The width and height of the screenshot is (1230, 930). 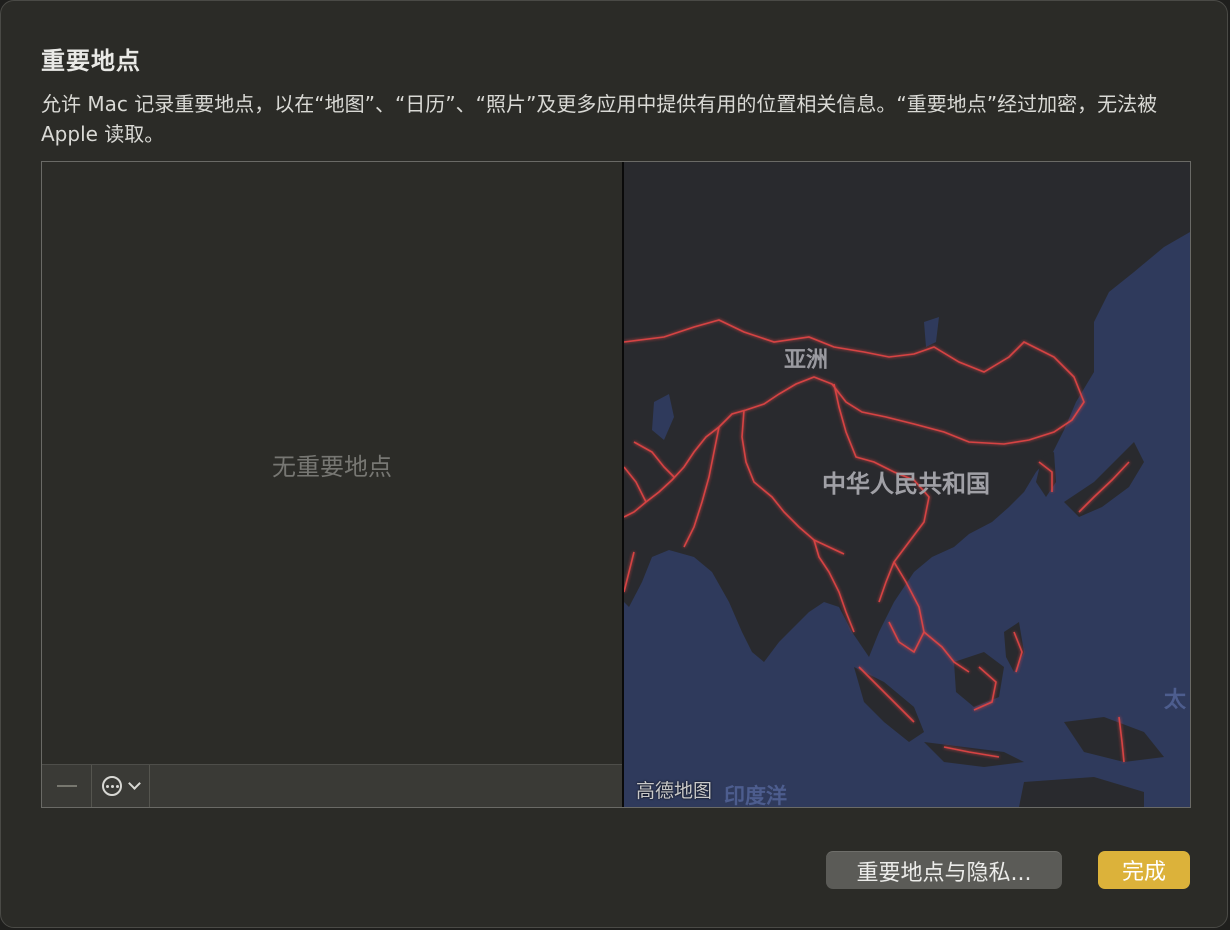 I want to click on done-button: 完成, so click(x=1144, y=870).